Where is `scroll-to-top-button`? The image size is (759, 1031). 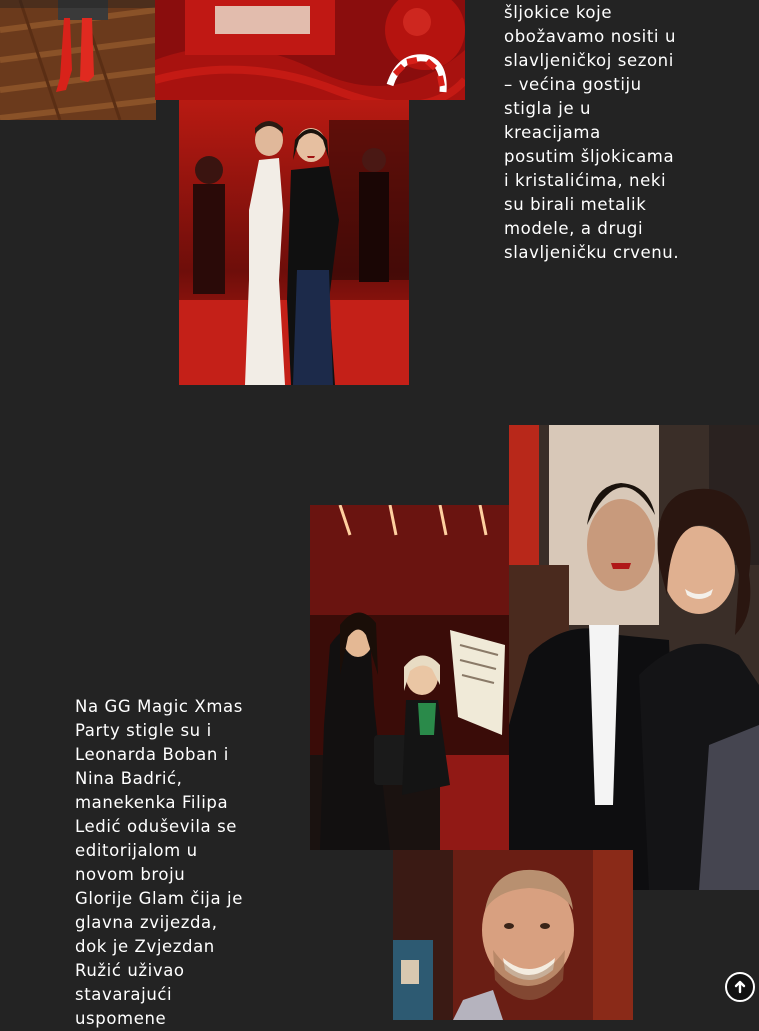
scroll-to-top-button is located at coordinates (740, 987).